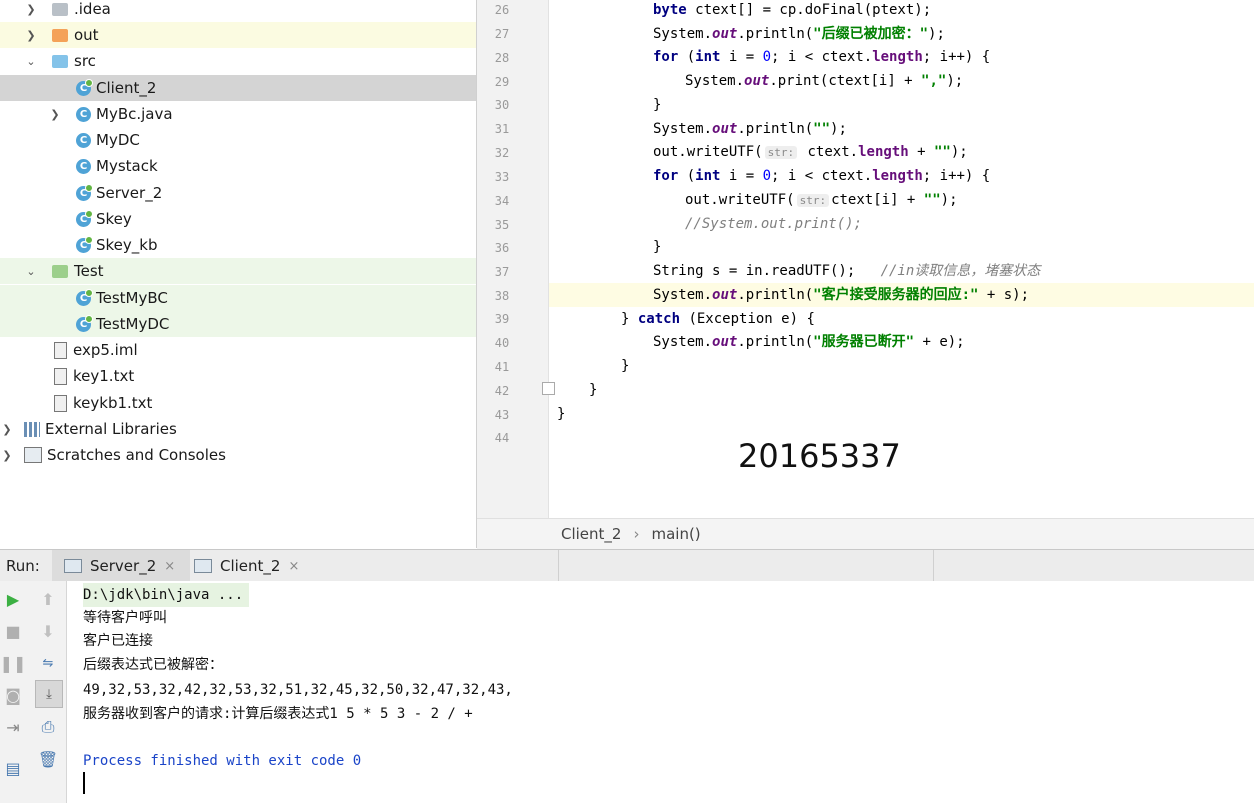 Image resolution: width=1254 pixels, height=803 pixels. Describe the element at coordinates (238, 193) in the screenshot. I see `tree-item-server2: C Server_2` at that location.